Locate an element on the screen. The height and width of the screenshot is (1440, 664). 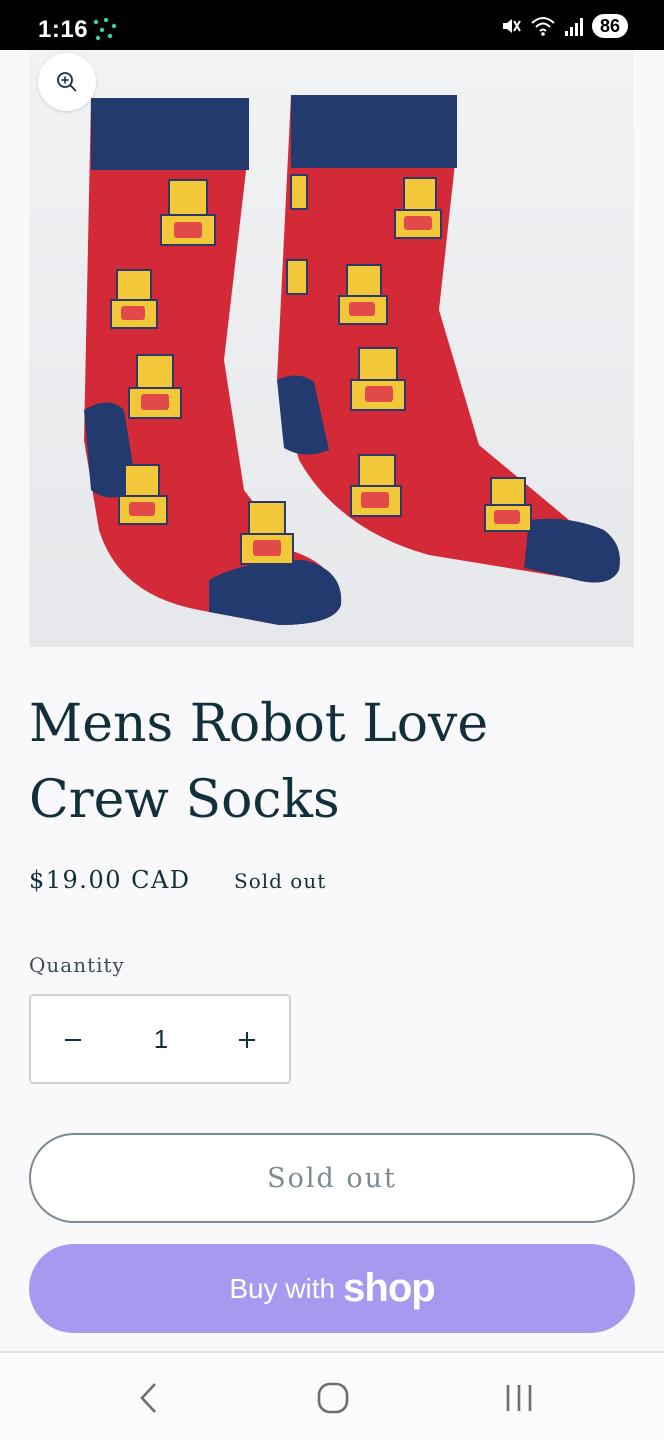
status-icons: 86 is located at coordinates (564, 26).